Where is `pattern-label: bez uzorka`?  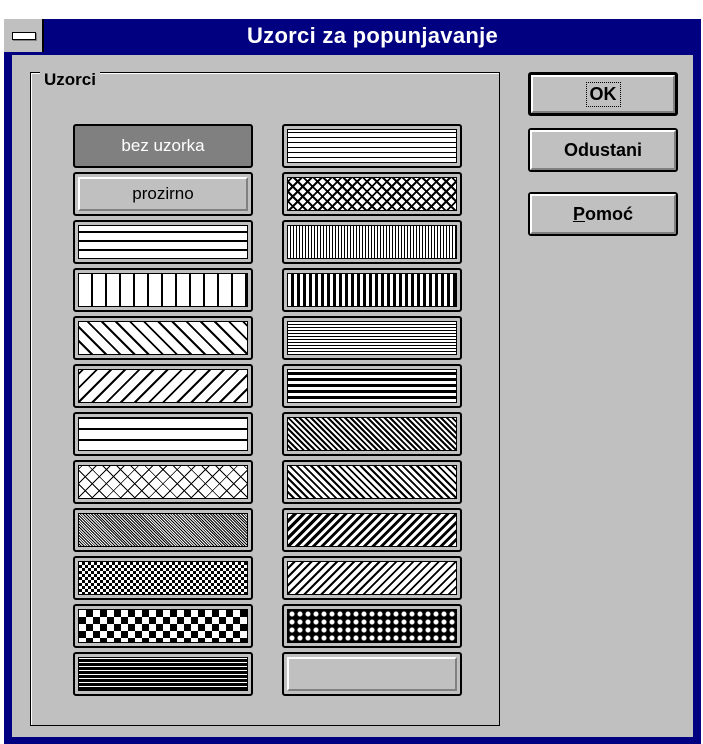
pattern-label: bez uzorka is located at coordinates (163, 146).